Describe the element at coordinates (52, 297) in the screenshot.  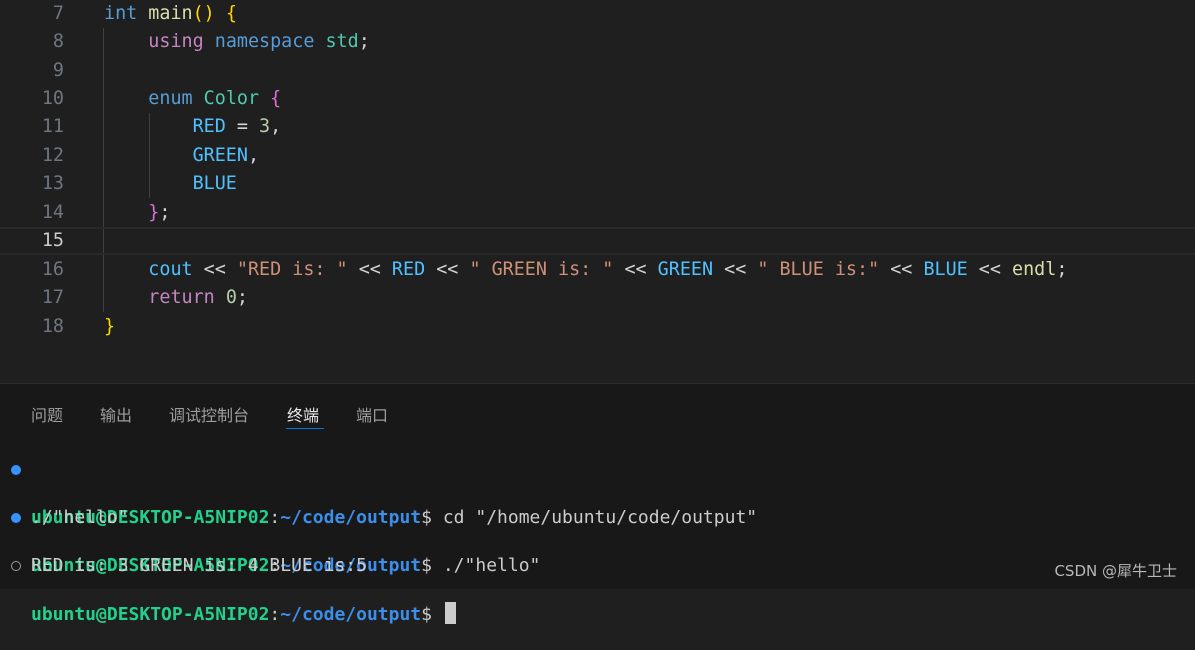
I see `line-number: 17` at that location.